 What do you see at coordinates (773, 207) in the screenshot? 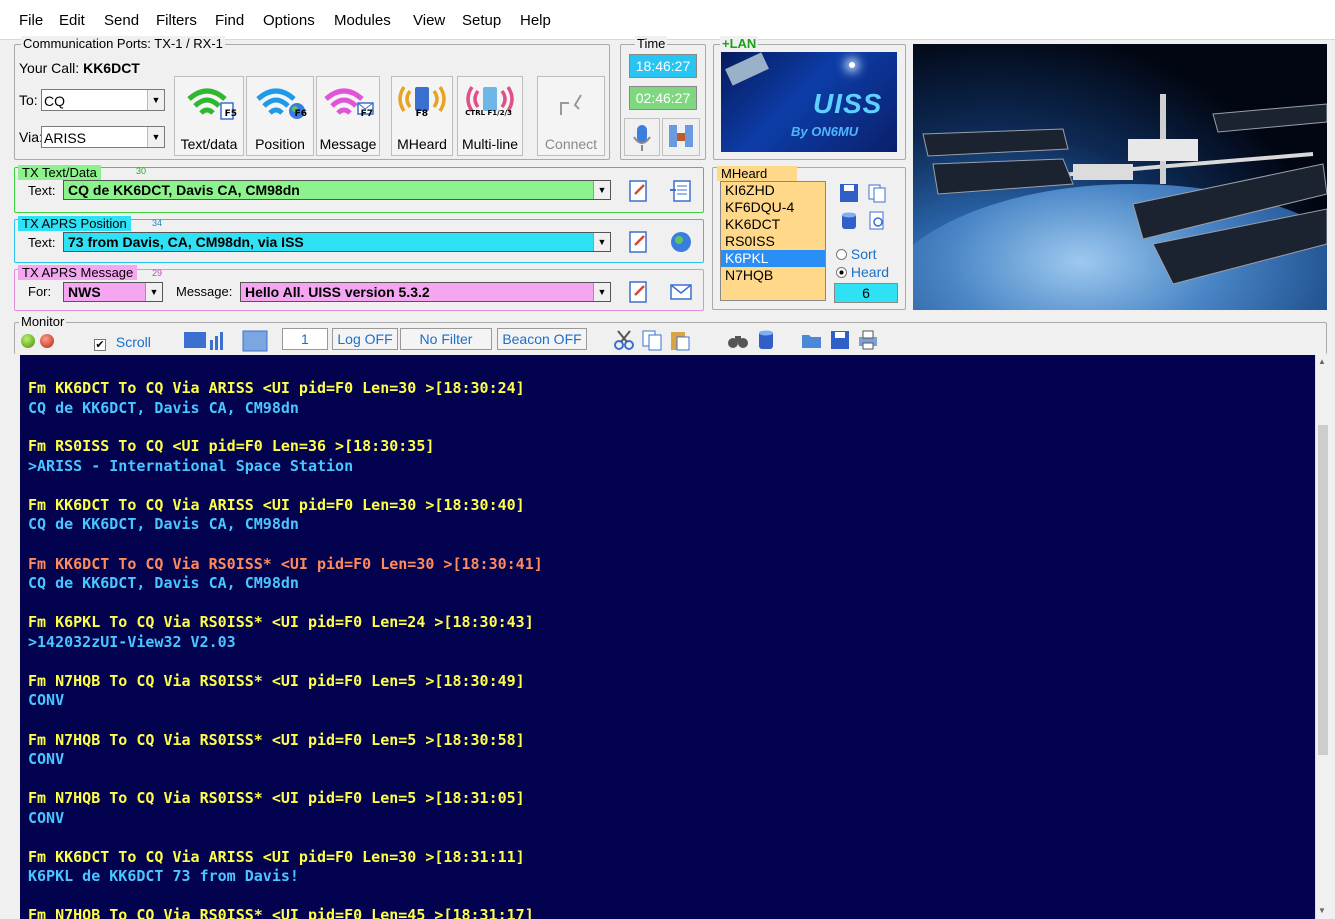
I see `mheard-item: KF6DQU-4` at bounding box center [773, 207].